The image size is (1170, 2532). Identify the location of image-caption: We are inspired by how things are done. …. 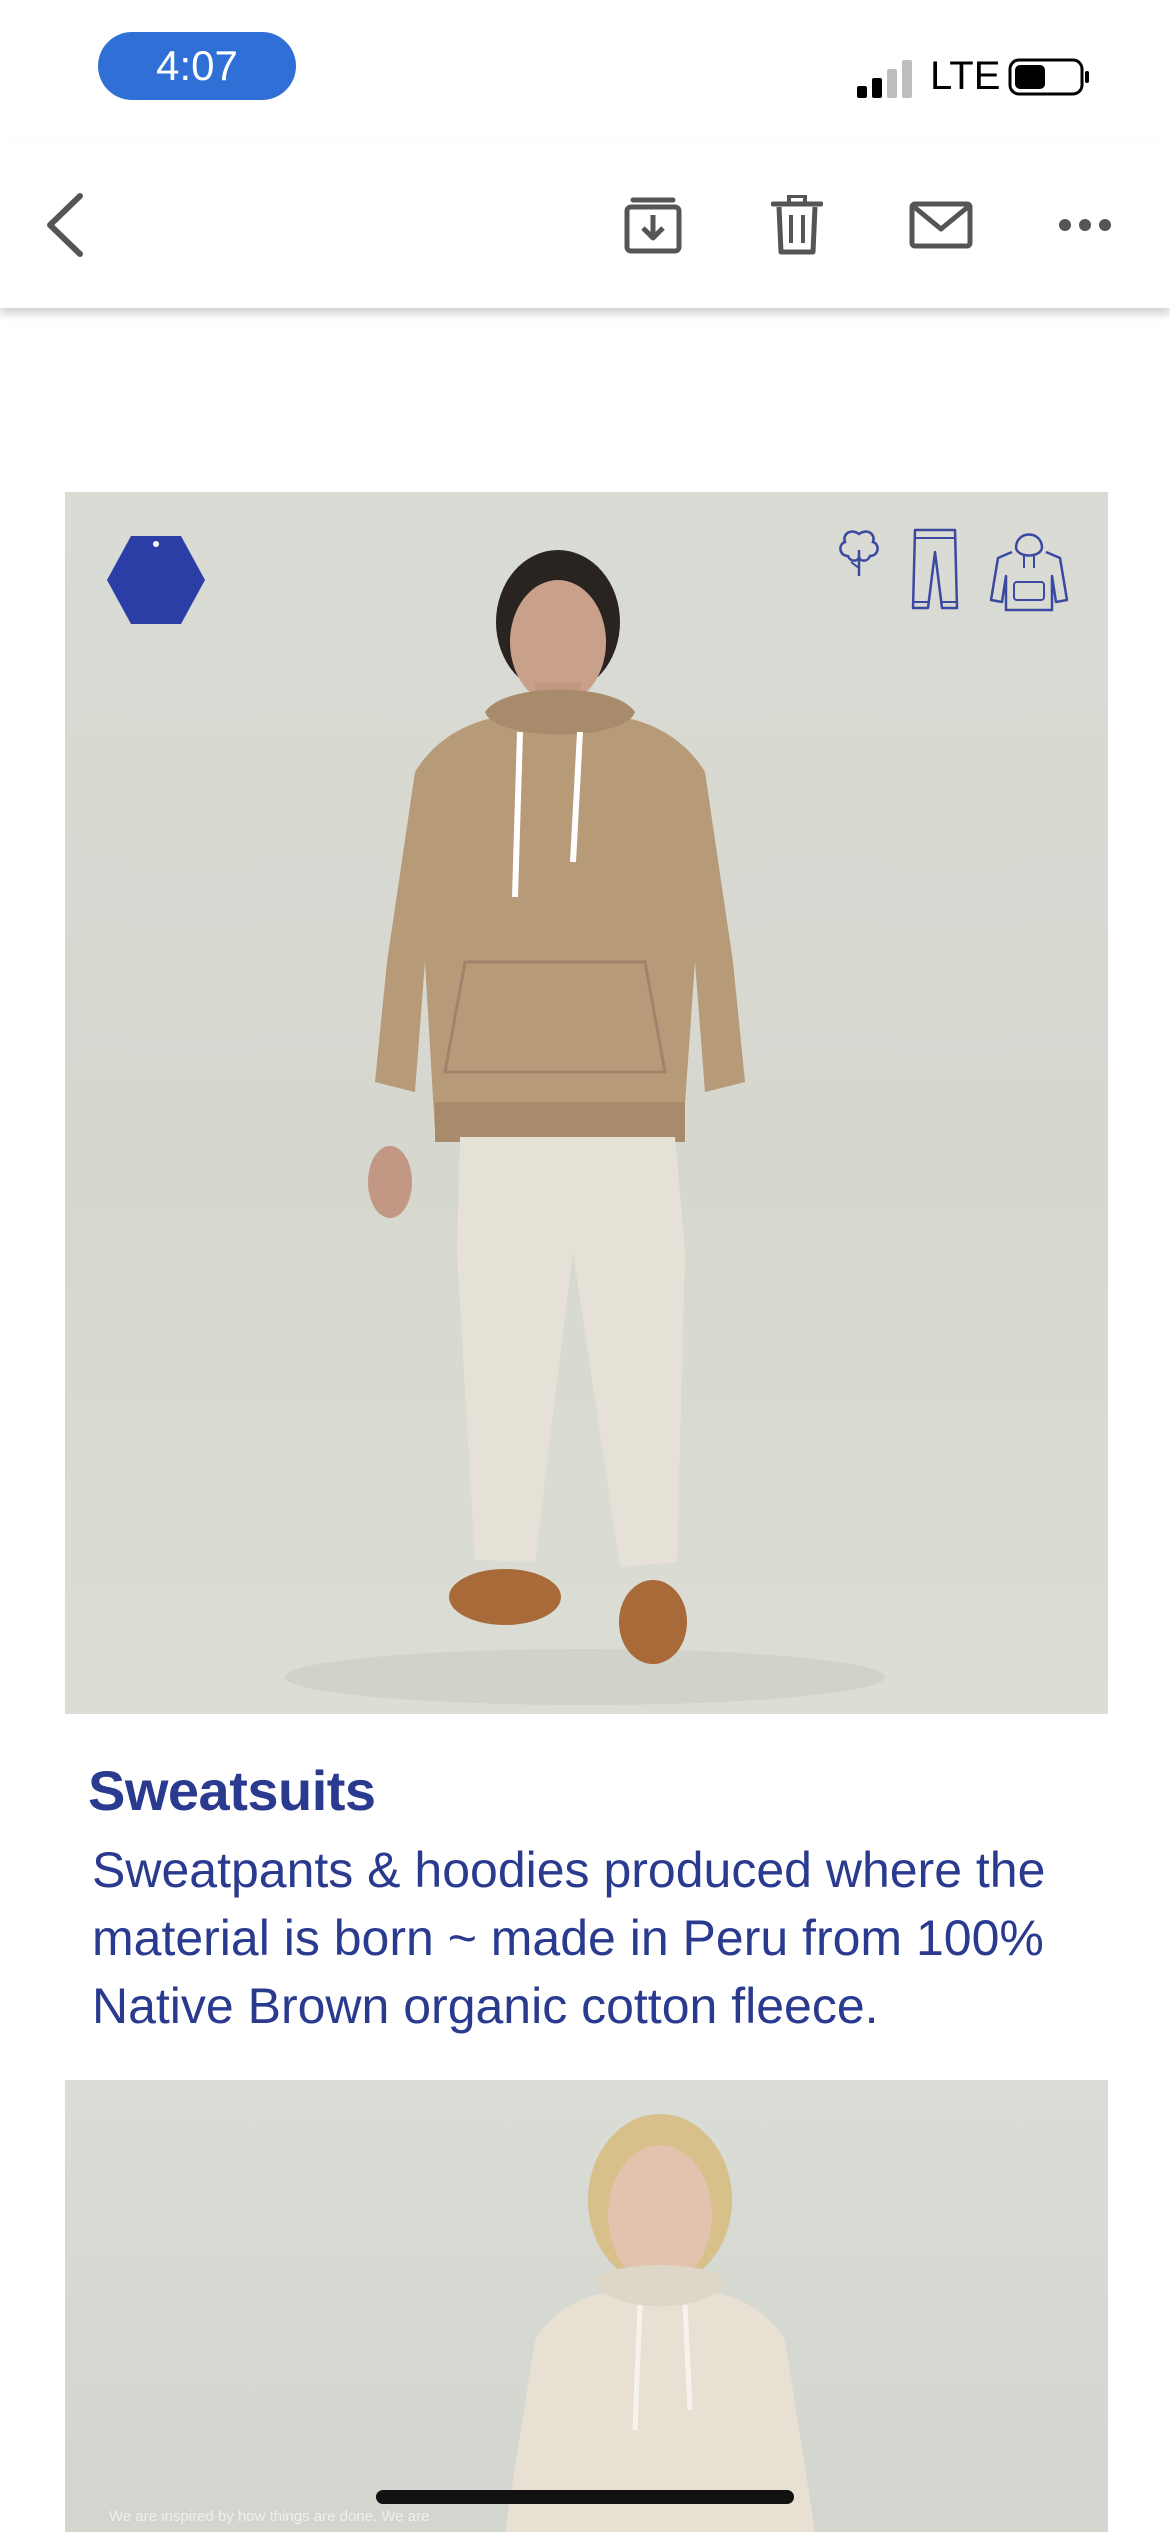
(269, 2516).